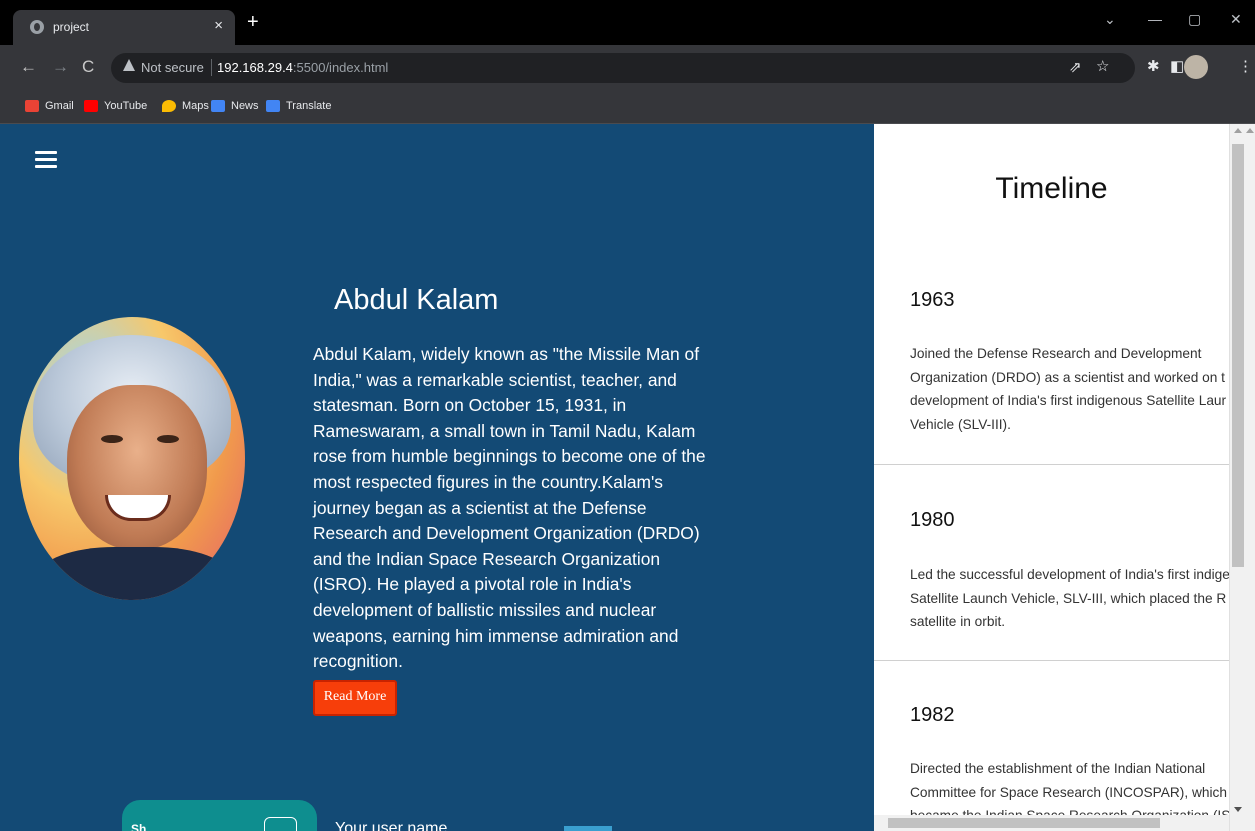 The height and width of the screenshot is (831, 1255). I want to click on timeline-year: 1980, so click(932, 520).